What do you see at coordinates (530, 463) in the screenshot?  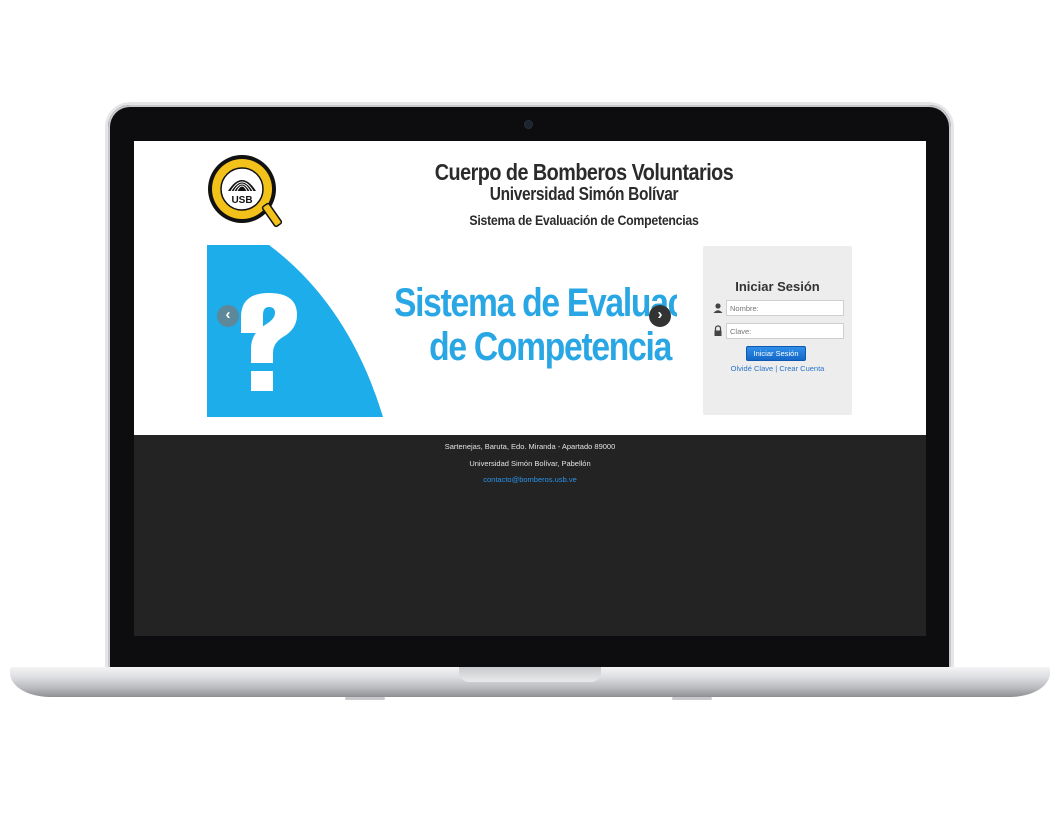 I see `footer-building: Universidad Simón Bolívar, Pabellón` at bounding box center [530, 463].